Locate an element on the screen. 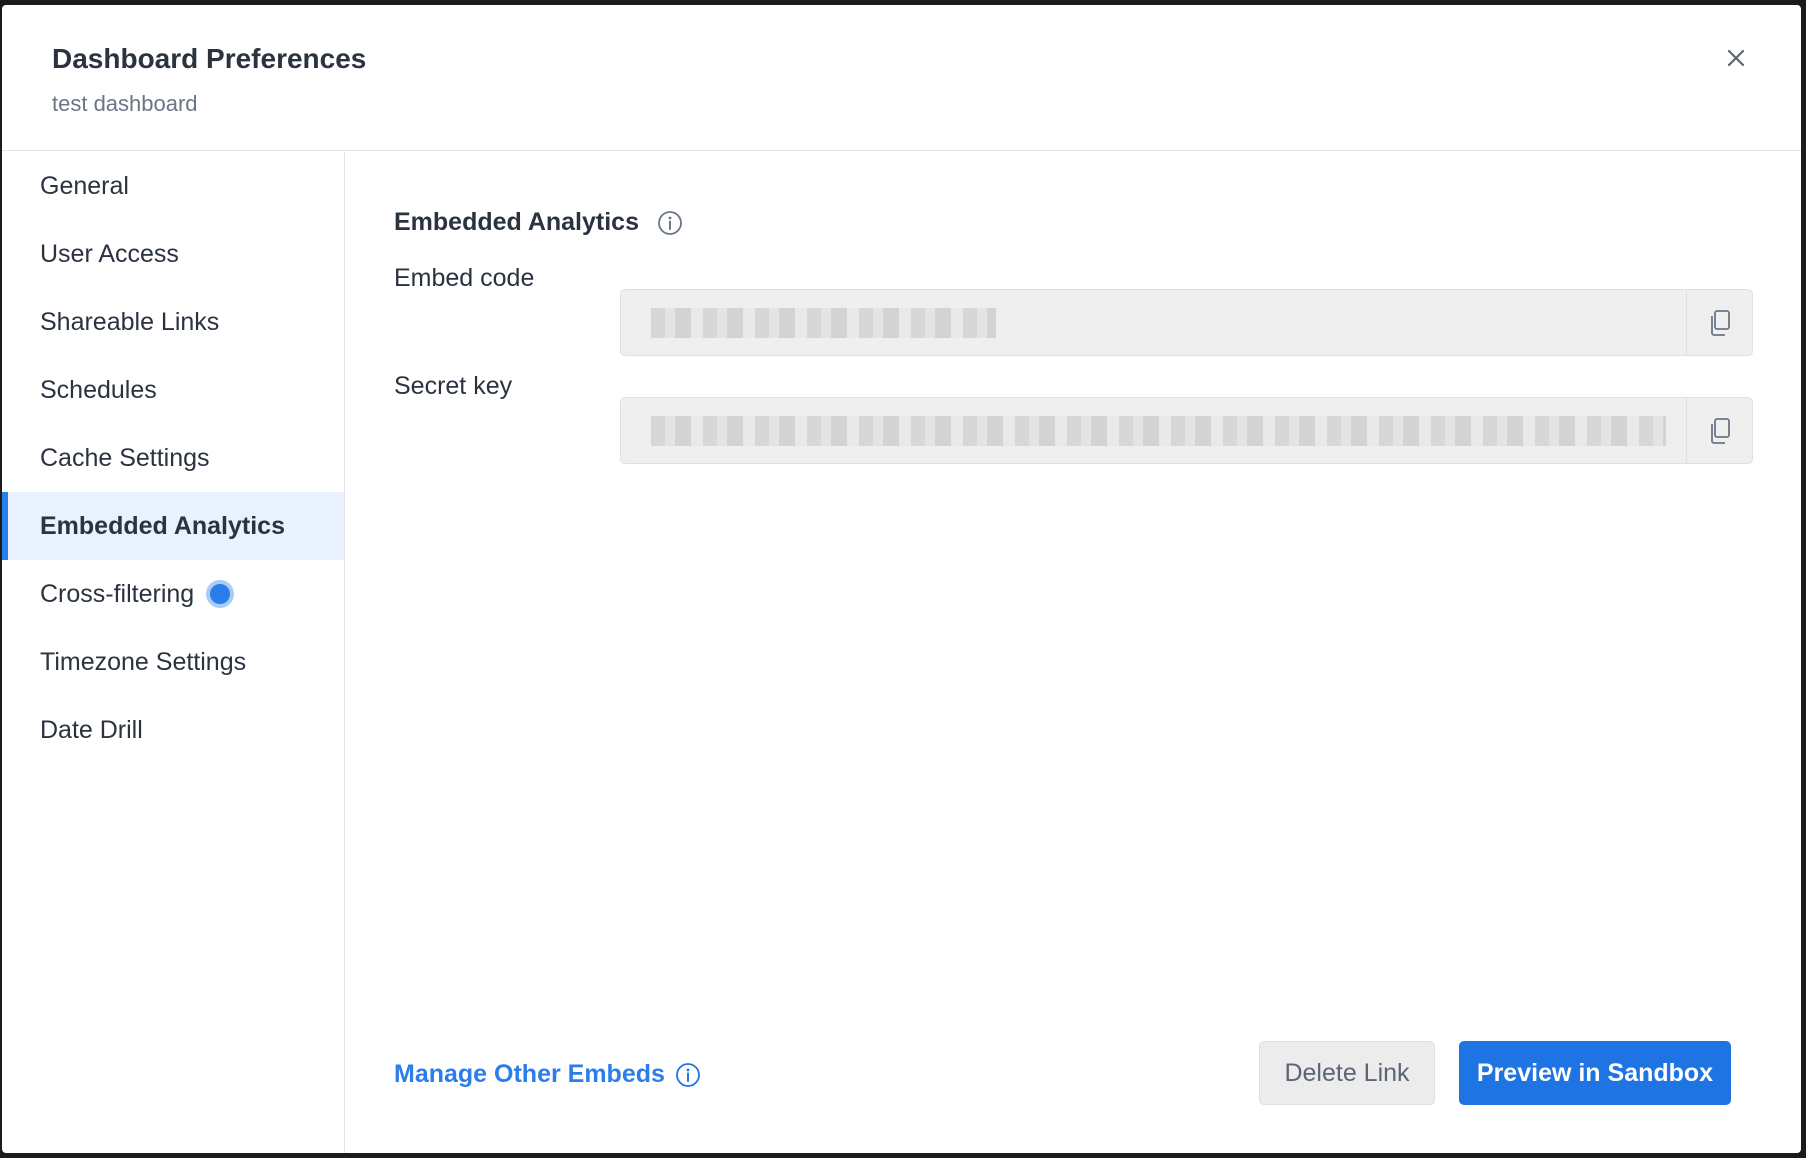 This screenshot has width=1806, height=1158. dialog-title: Dashboard Preferences is located at coordinates (209, 58).